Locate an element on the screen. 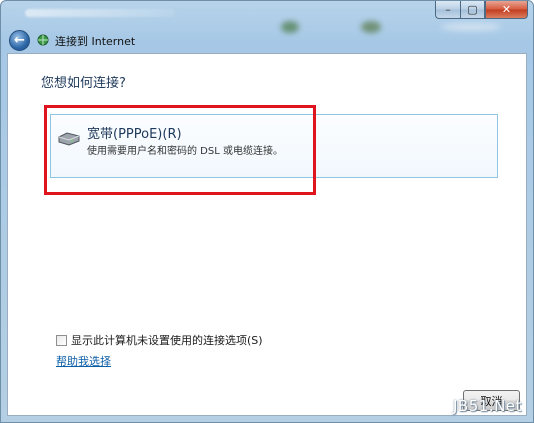 The width and height of the screenshot is (534, 423). show-options-label: 显示此计算机未设置使用的连接选项(S) is located at coordinates (167, 340).